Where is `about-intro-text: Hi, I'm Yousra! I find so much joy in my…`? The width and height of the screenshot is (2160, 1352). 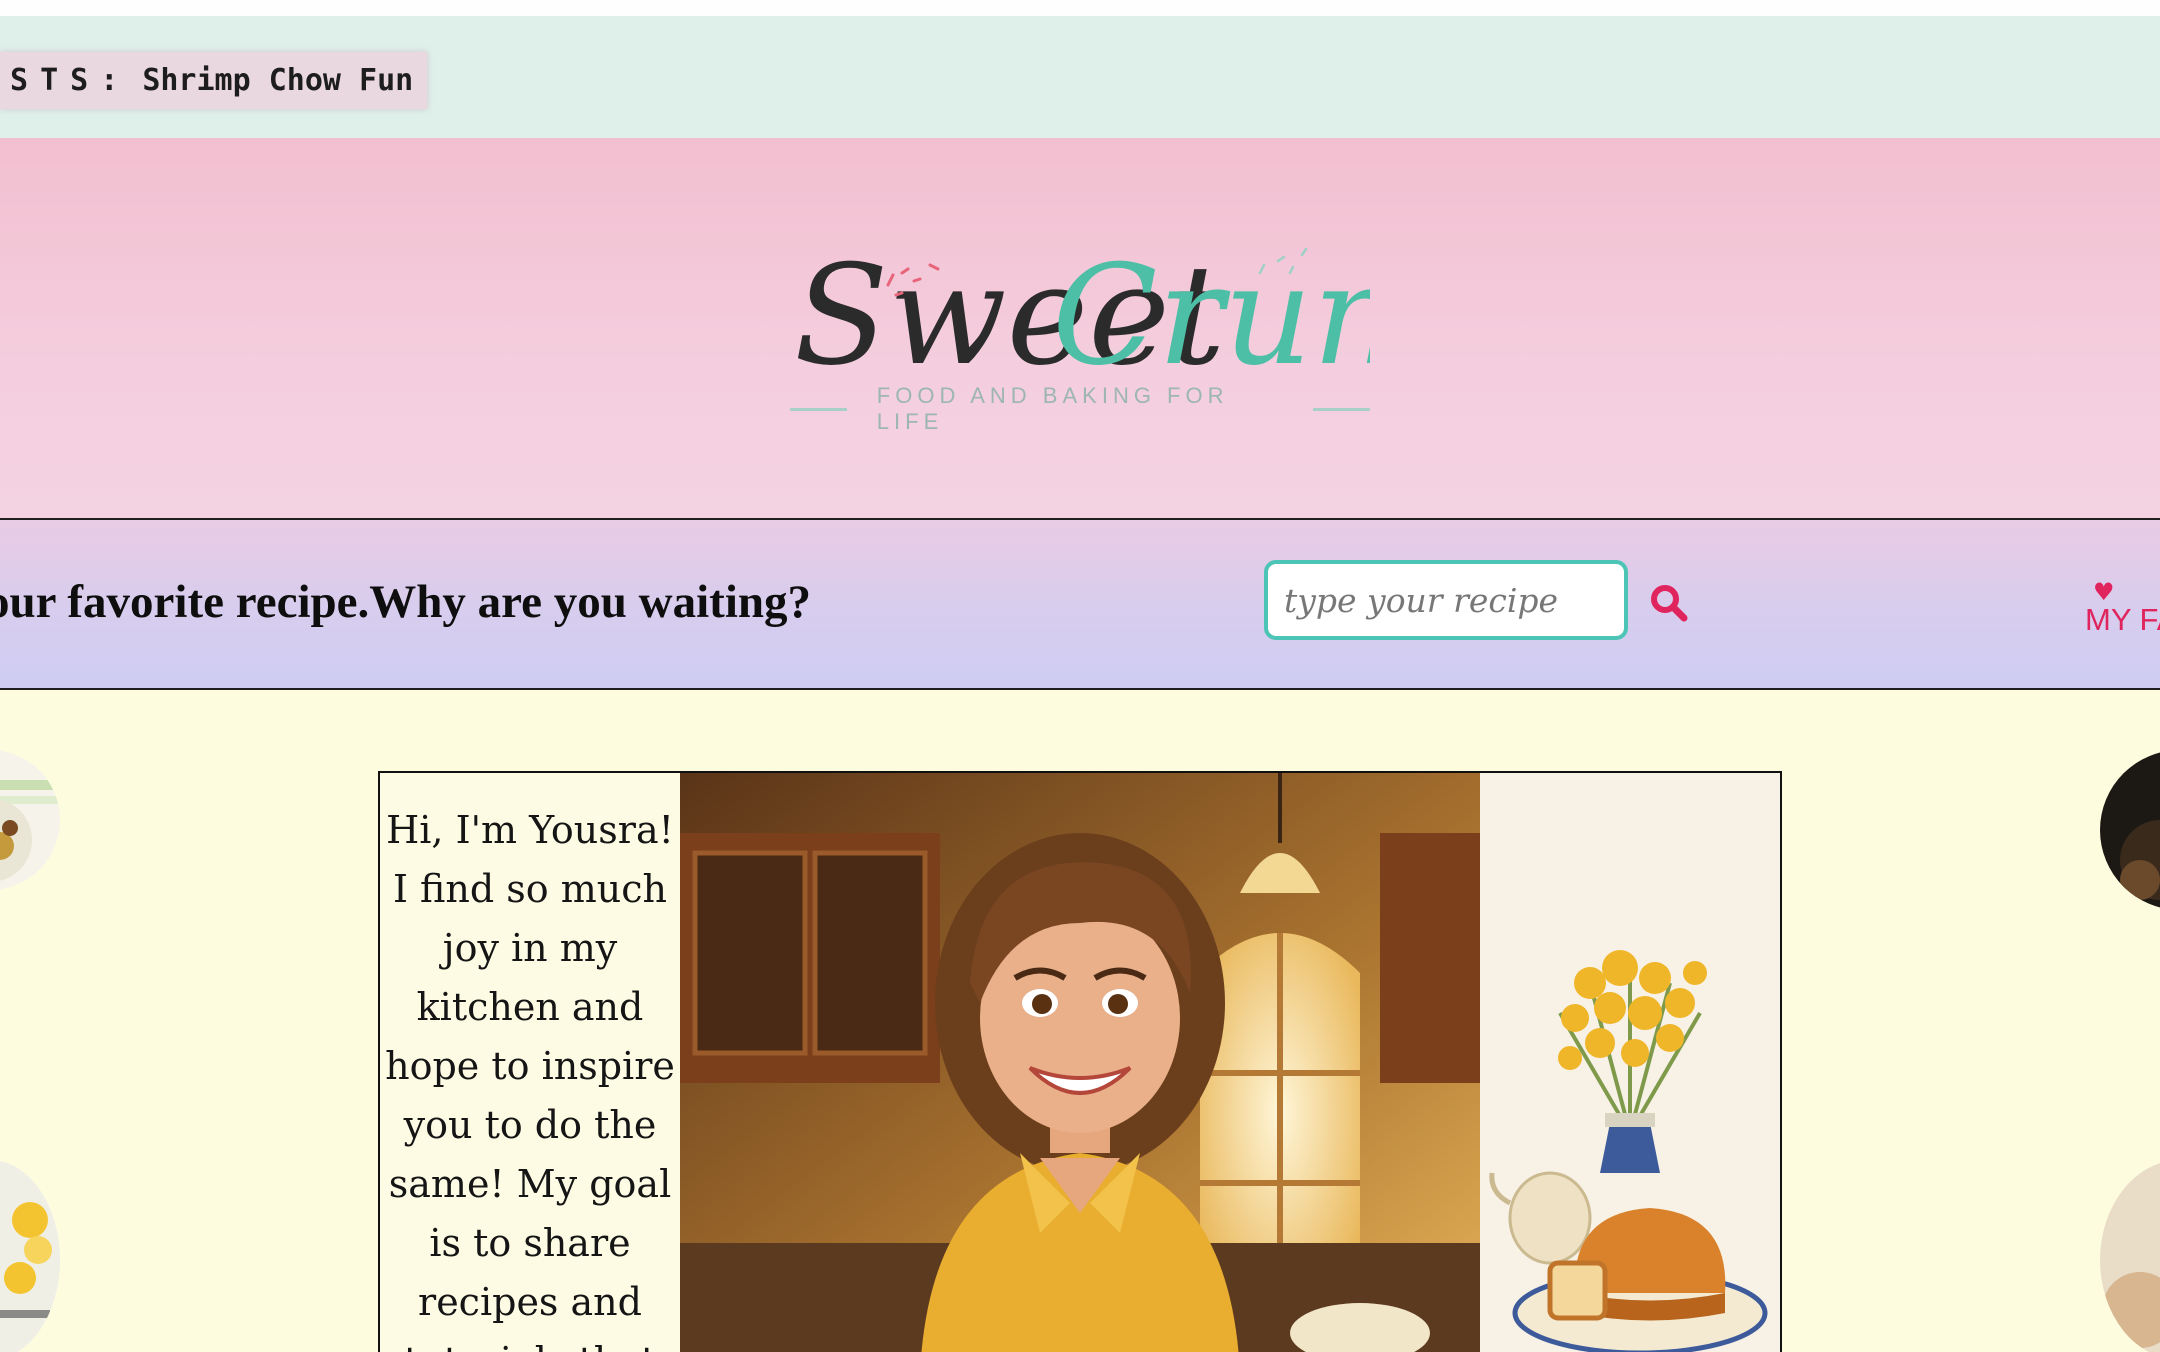 about-intro-text: Hi, I'm Yousra! I find so much joy in my… is located at coordinates (530, 1062).